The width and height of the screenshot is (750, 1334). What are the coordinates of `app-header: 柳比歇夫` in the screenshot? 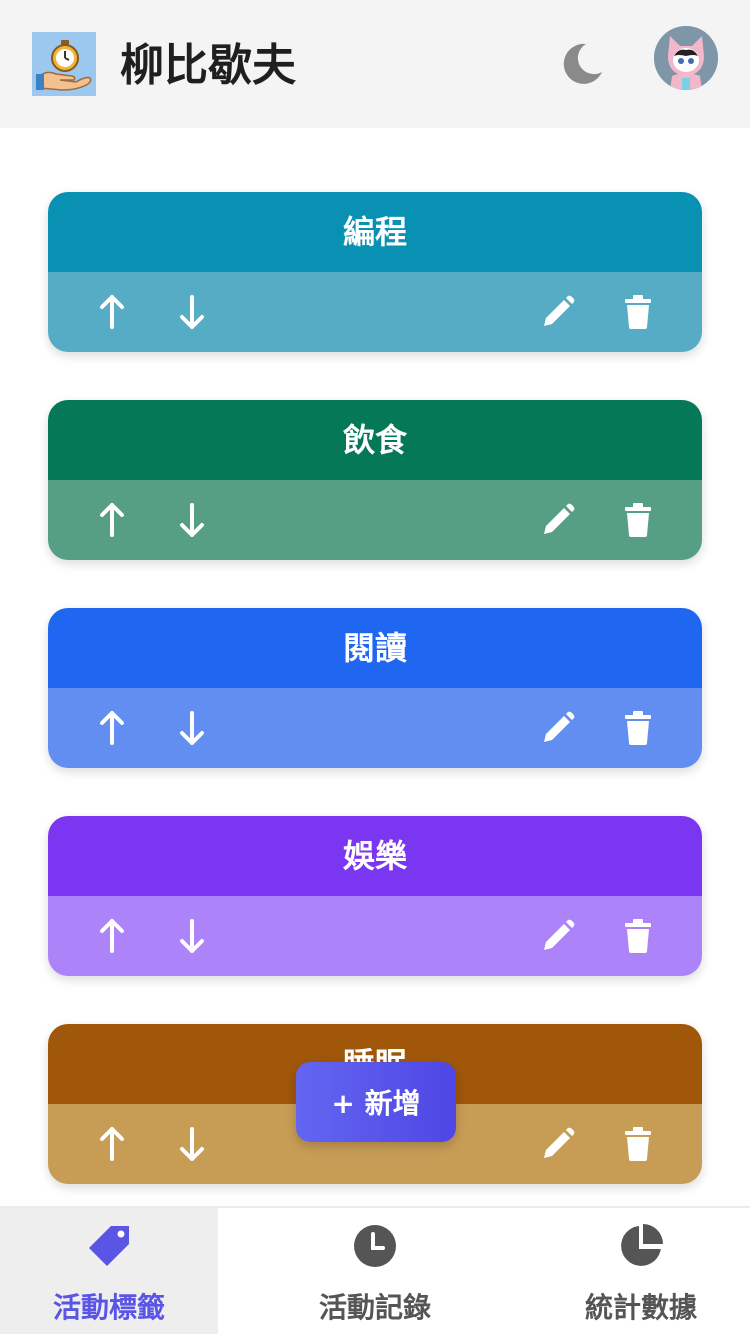 It's located at (375, 64).